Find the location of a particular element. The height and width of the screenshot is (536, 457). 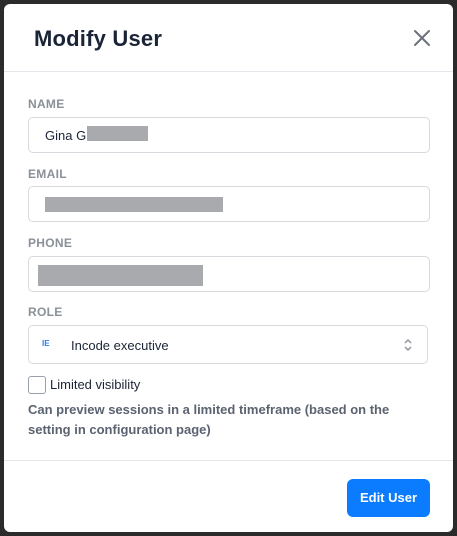

dialog-header: Modify User is located at coordinates (228, 38).